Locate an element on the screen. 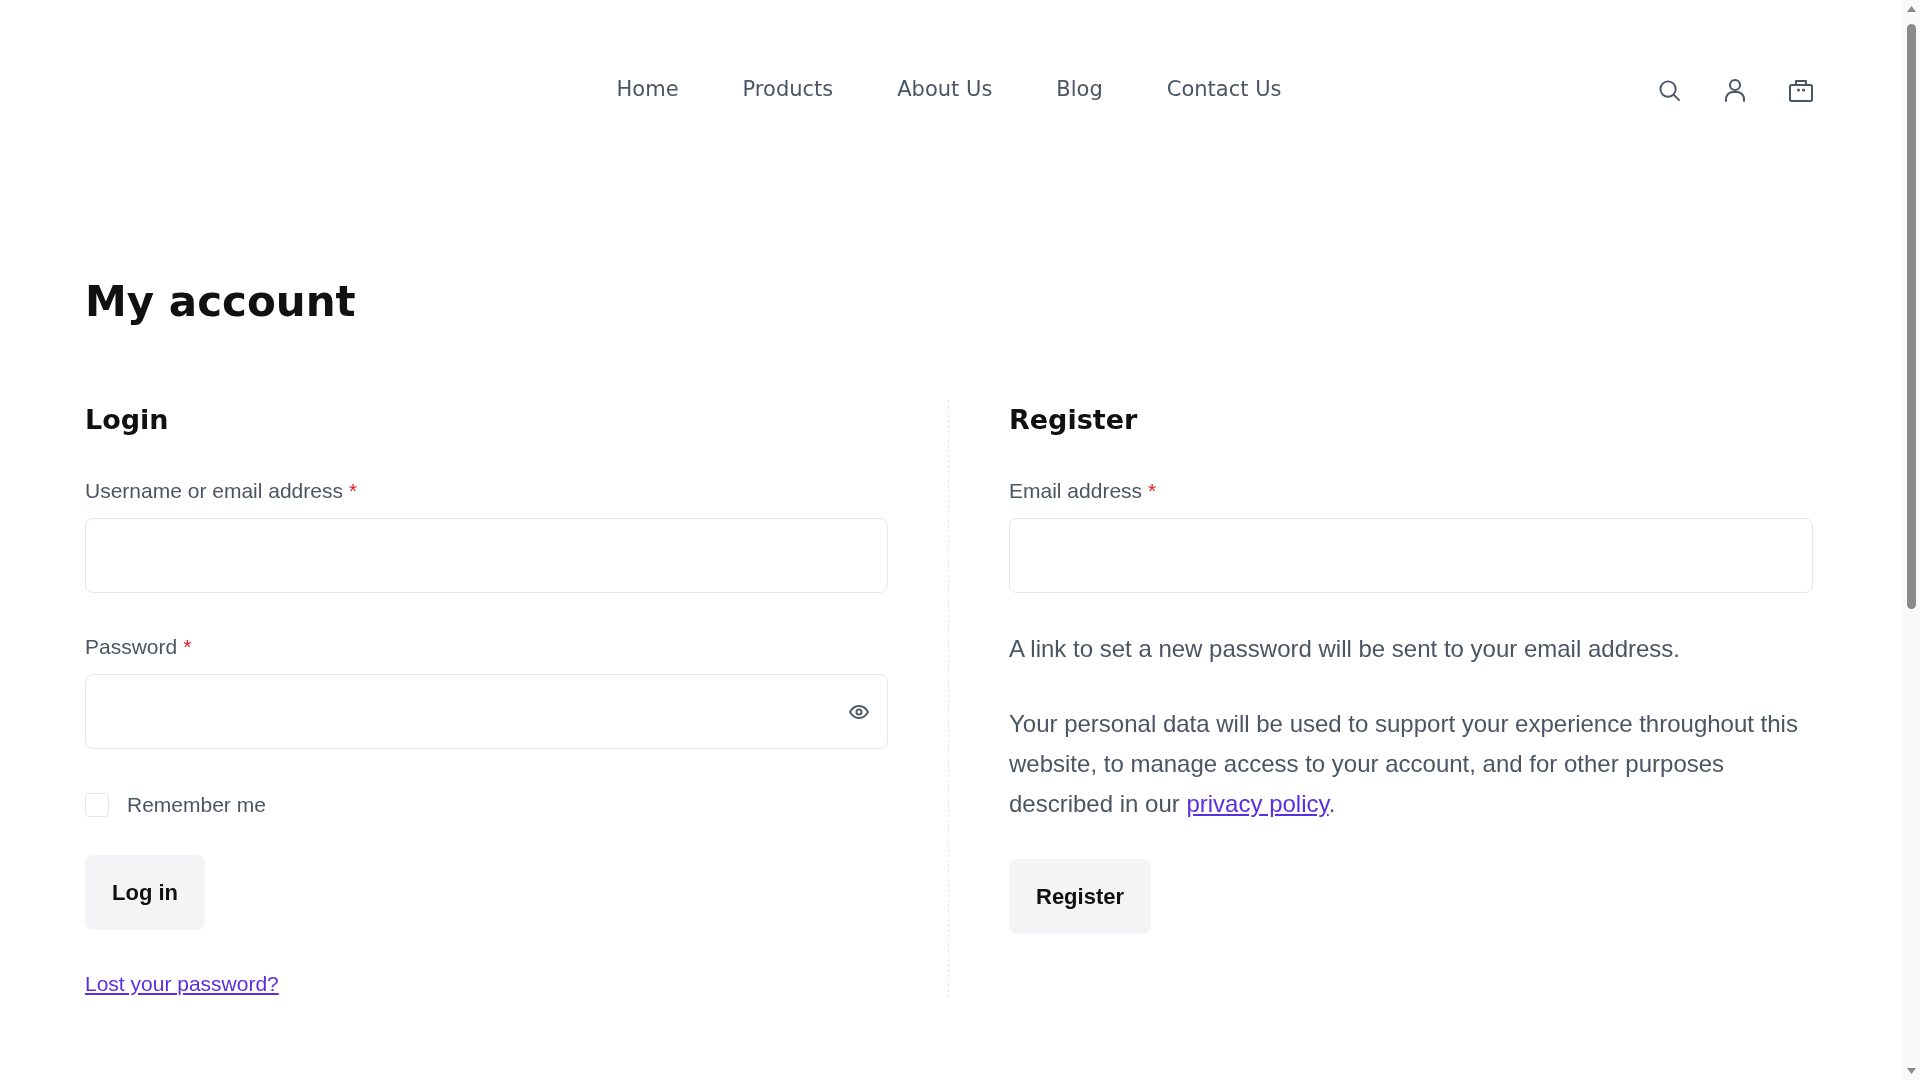 The height and width of the screenshot is (1080, 1920). privacy-policy-link: privacy policy is located at coordinates (1257, 803).